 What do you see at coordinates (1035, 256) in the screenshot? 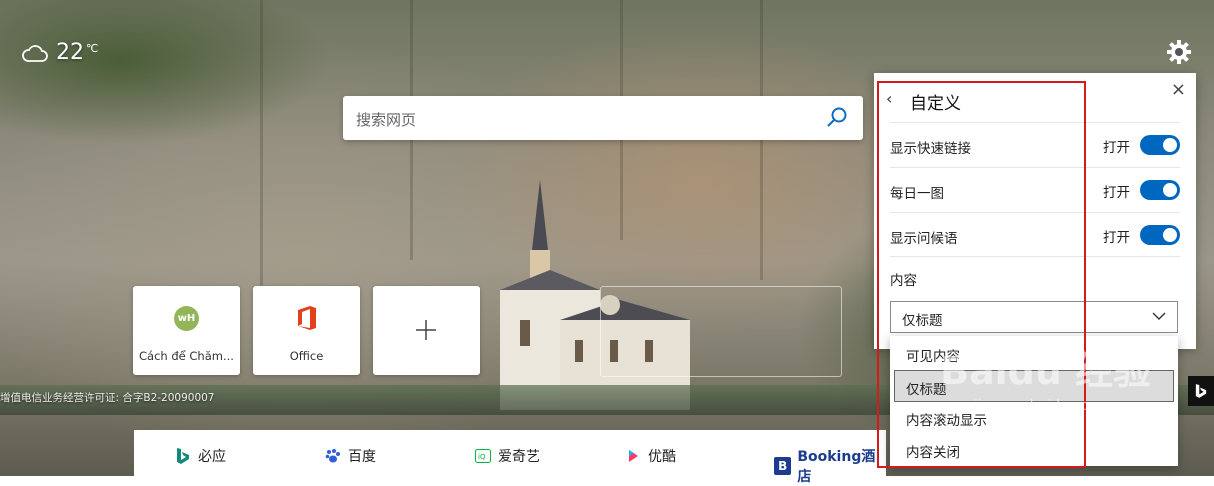
I see `divider` at bounding box center [1035, 256].